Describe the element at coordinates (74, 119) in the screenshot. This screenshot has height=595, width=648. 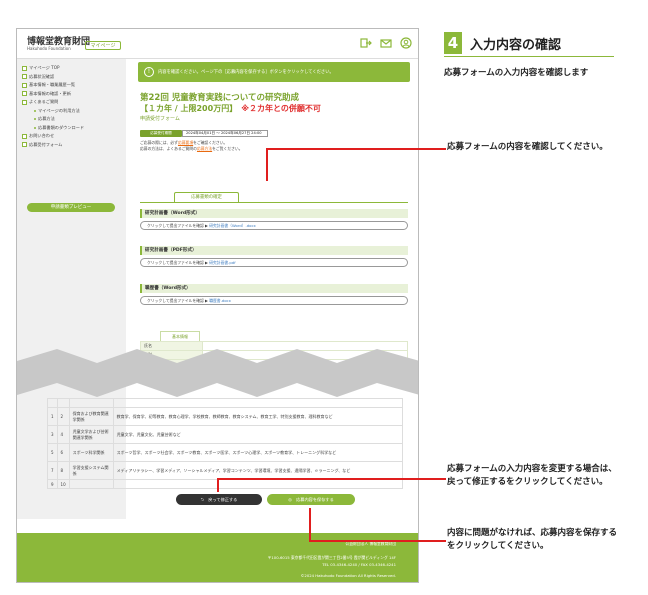
I see `sidebar-item-howto: 応募方法` at that location.